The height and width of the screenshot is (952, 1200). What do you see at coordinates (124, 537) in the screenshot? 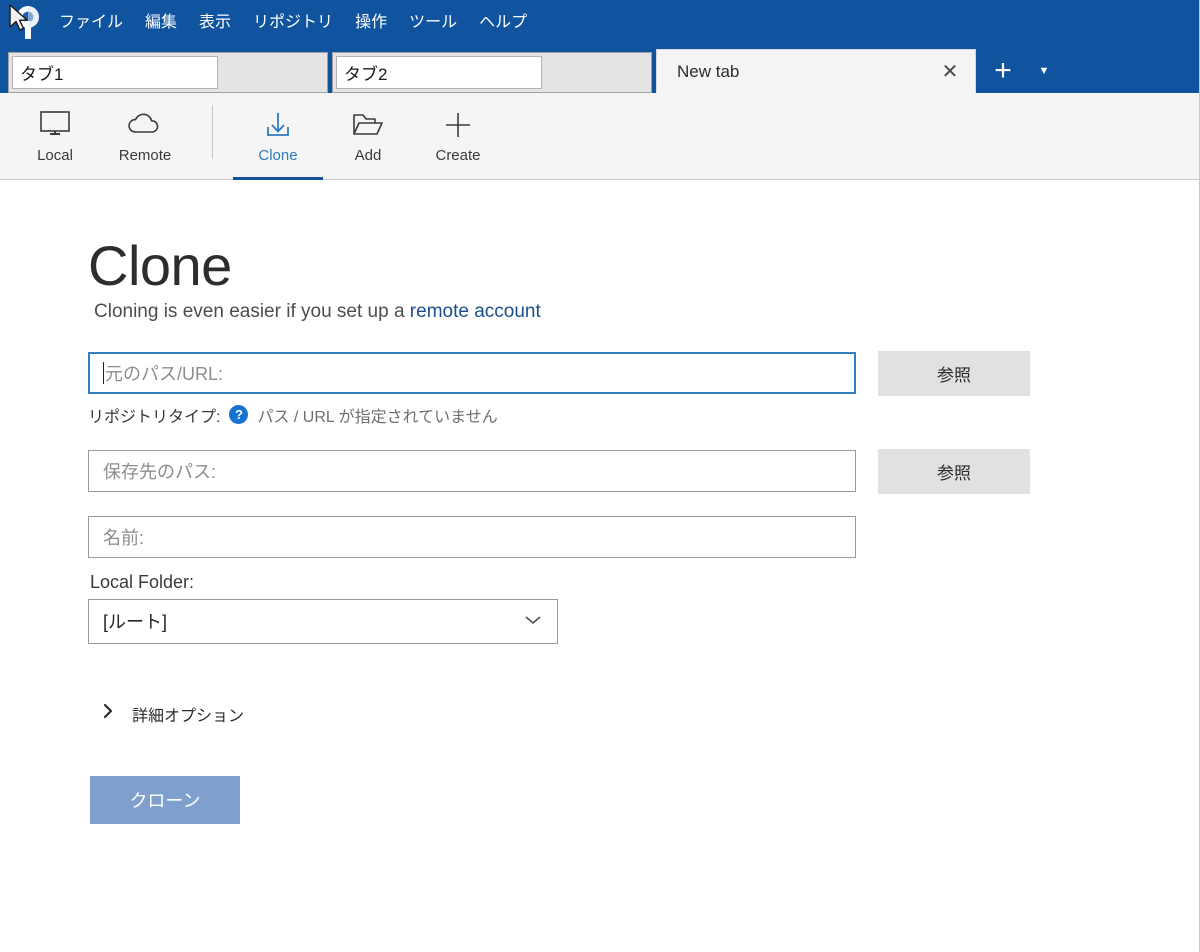
I see `name-placeholder: 名前:` at bounding box center [124, 537].